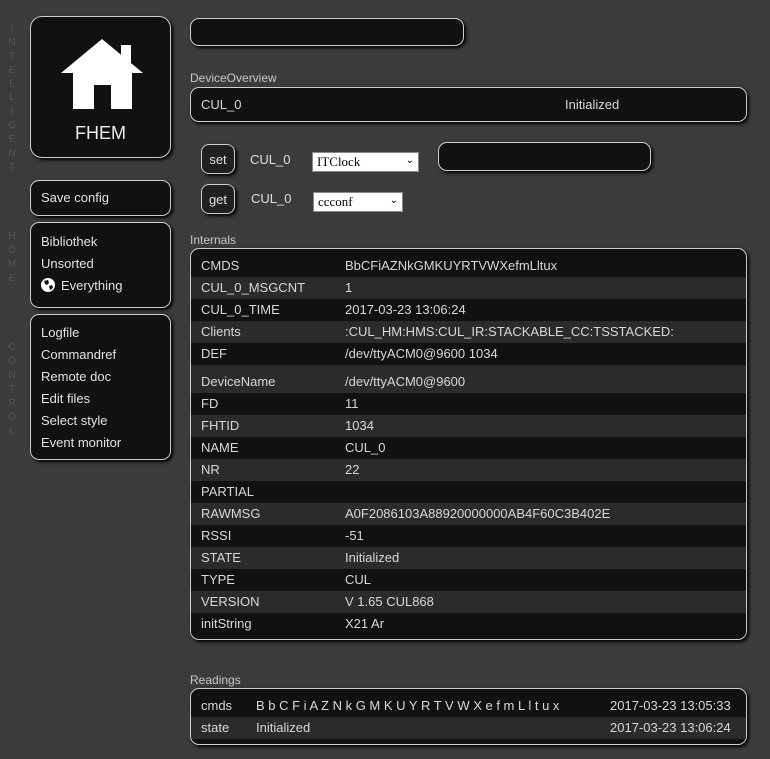 The image size is (770, 759). I want to click on internal-name: CMDS, so click(220, 265).